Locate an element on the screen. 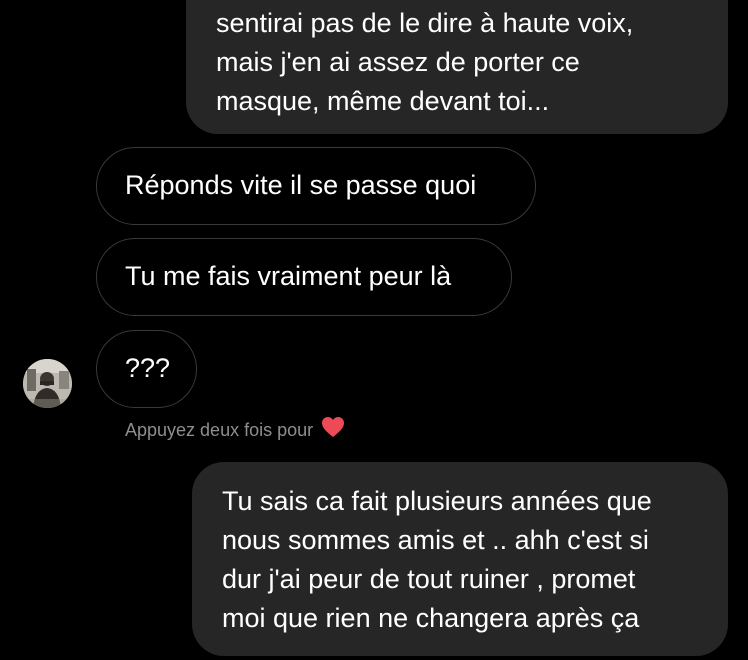  message-text: Tu me fais vraiment peur là is located at coordinates (288, 276).